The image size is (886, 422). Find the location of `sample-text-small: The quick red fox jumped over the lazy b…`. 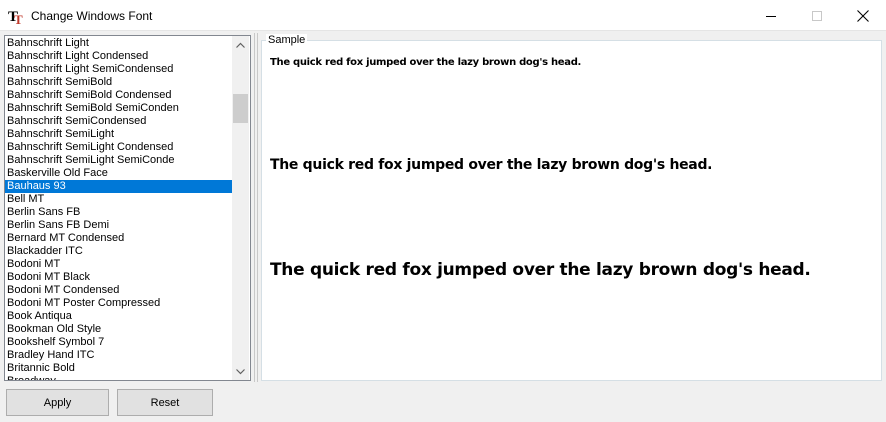

sample-text-small: The quick red fox jumped over the lazy b… is located at coordinates (426, 62).